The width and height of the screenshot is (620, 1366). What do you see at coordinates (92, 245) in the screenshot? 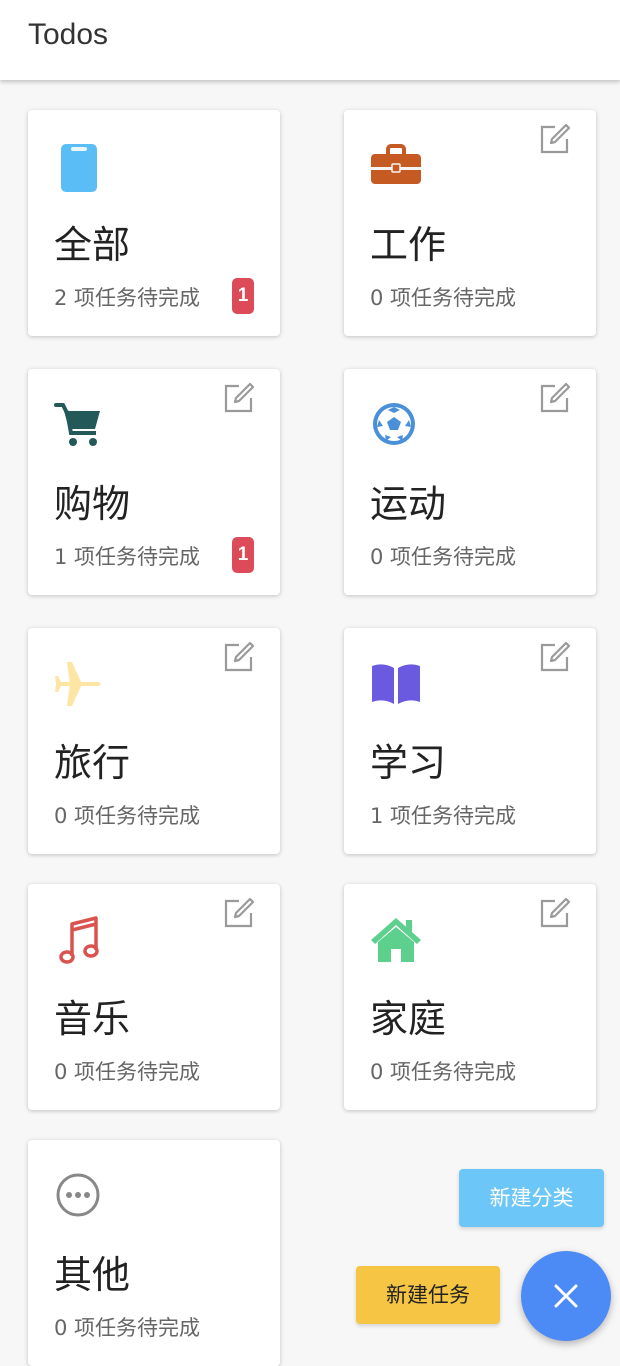
I see `category-name: 全部` at bounding box center [92, 245].